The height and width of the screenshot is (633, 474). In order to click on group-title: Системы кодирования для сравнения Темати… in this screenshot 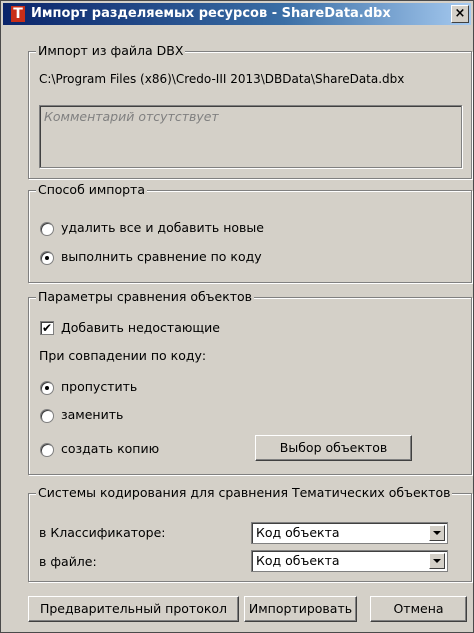, I will do `click(244, 492)`.